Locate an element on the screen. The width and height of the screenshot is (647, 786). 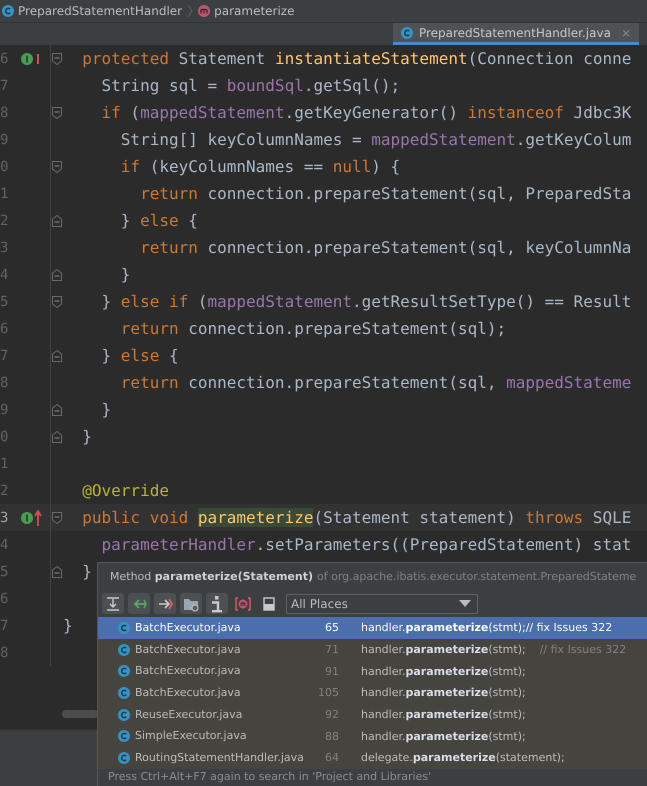
hint-text: Press Ctrl+Alt+F7 again to search in 'Project and Libraries' is located at coordinates (269, 775).